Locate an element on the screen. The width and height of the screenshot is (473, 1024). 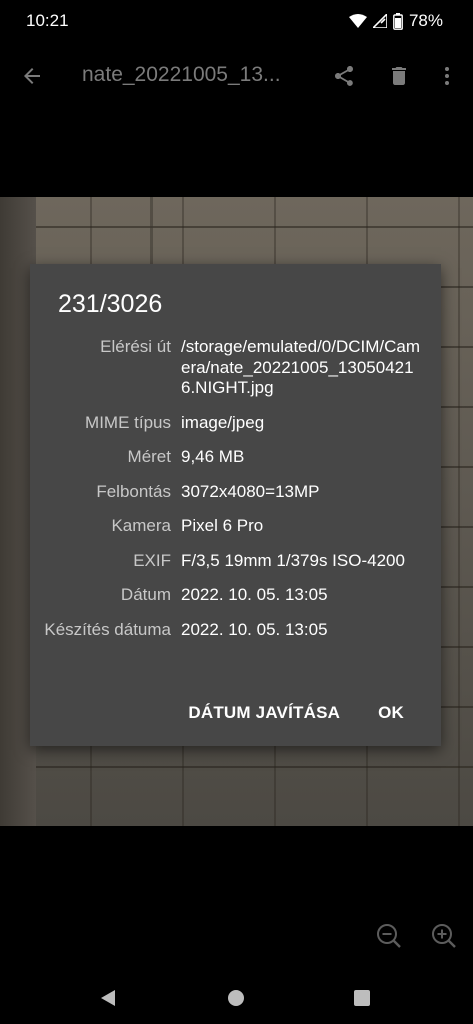
detail-value: image/jpeg is located at coordinates (223, 422).